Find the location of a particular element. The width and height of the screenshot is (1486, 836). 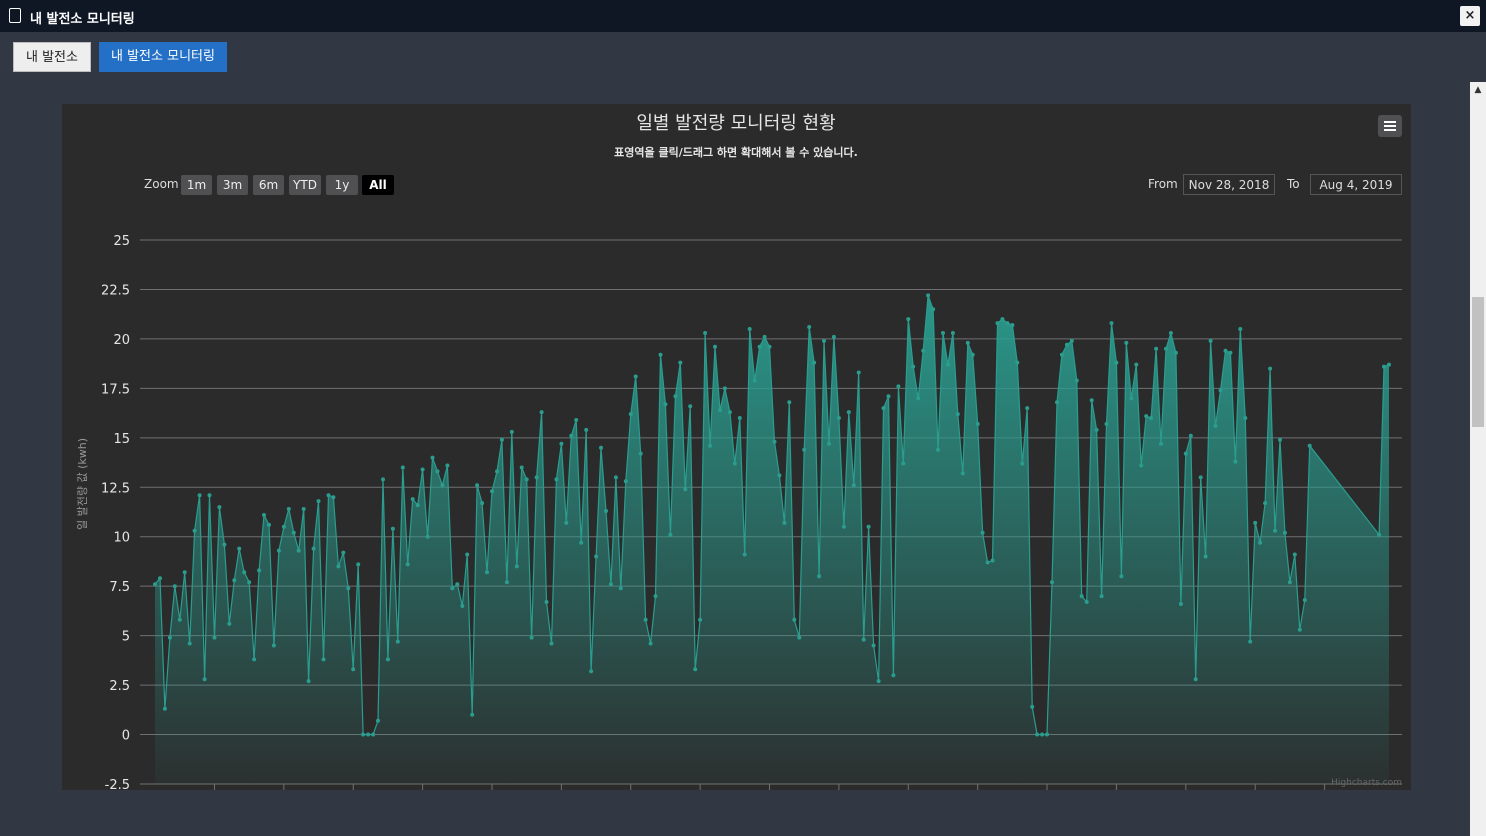

vertical-scrollbar: ▲ is located at coordinates (1478, 459).